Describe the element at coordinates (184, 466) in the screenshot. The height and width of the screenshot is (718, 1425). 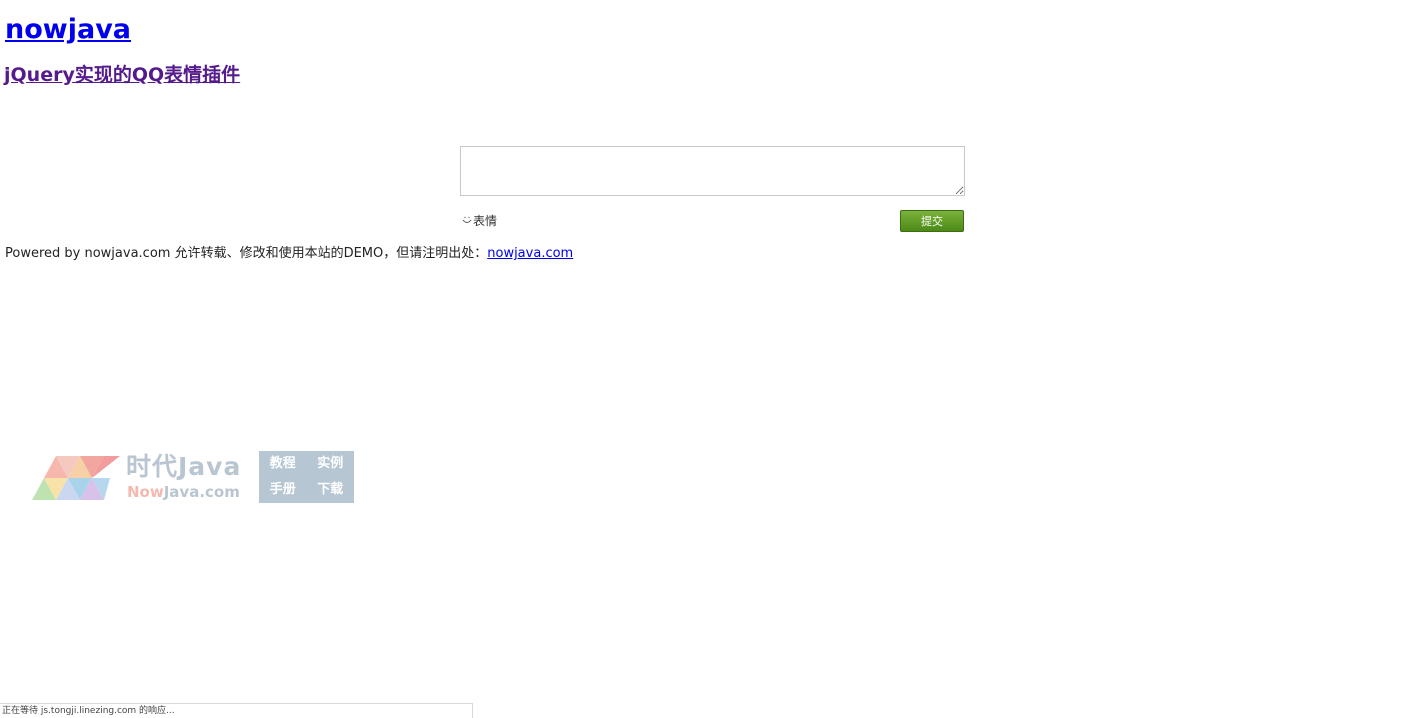
I see `watermark-brand-name: 时代Java` at that location.